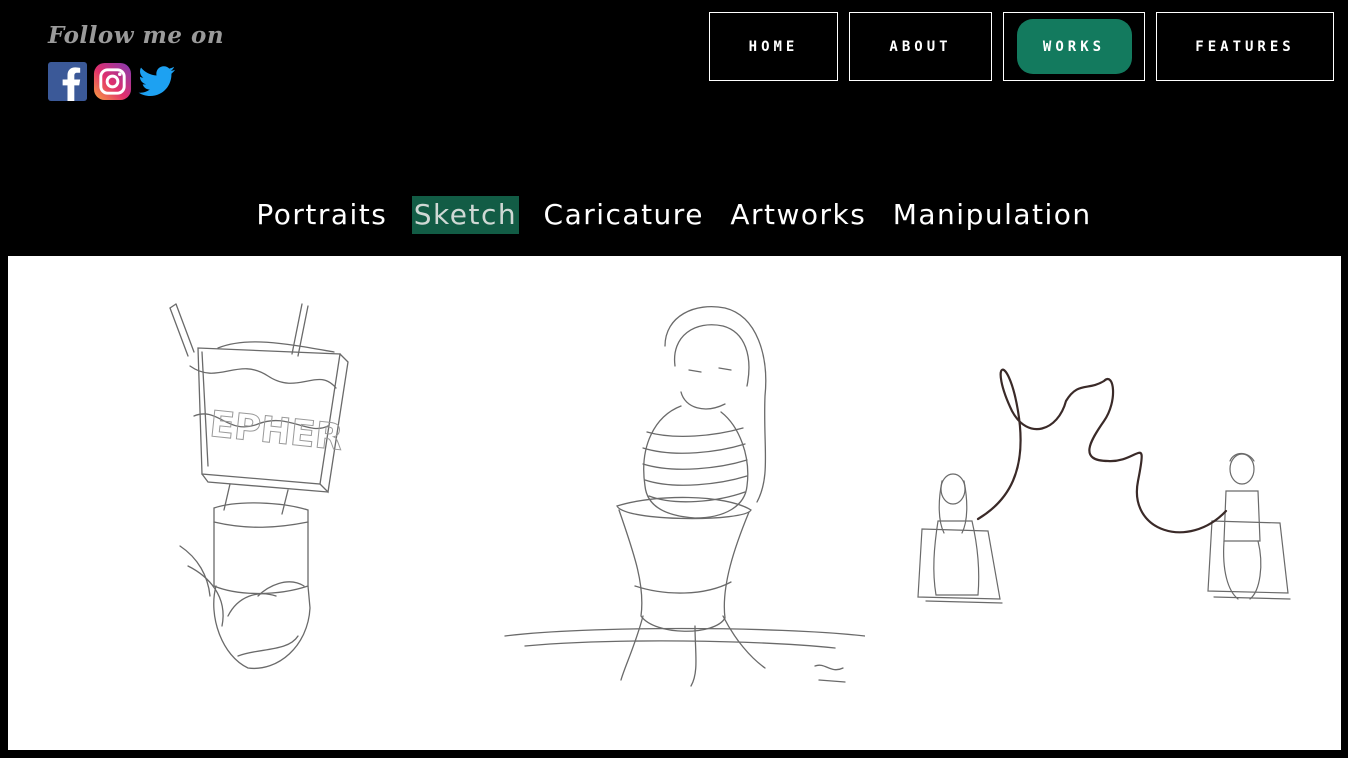 The width and height of the screenshot is (1348, 758). I want to click on category-caricature: Caricature, so click(624, 215).